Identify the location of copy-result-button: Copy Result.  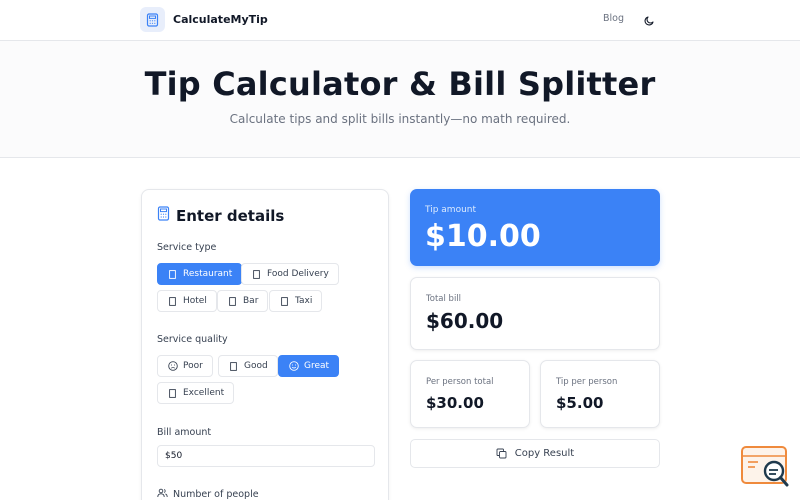
(535, 453).